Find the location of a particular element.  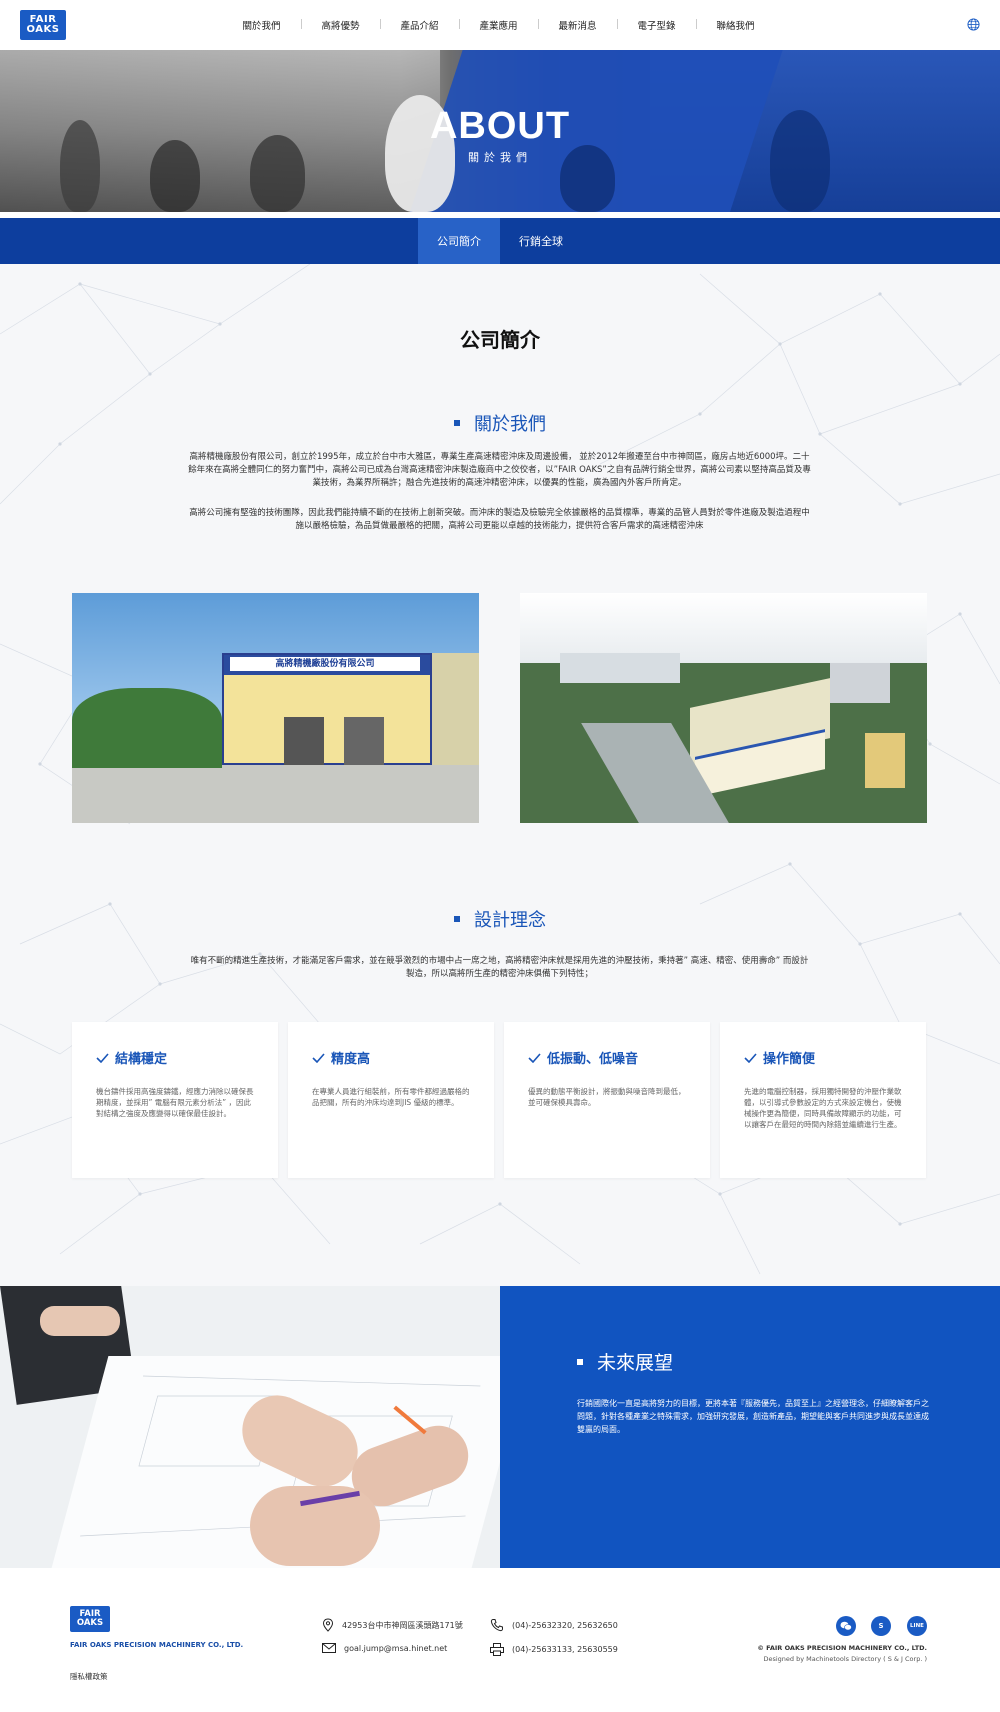

feature-card-title: 結構穩定 is located at coordinates (141, 1059).